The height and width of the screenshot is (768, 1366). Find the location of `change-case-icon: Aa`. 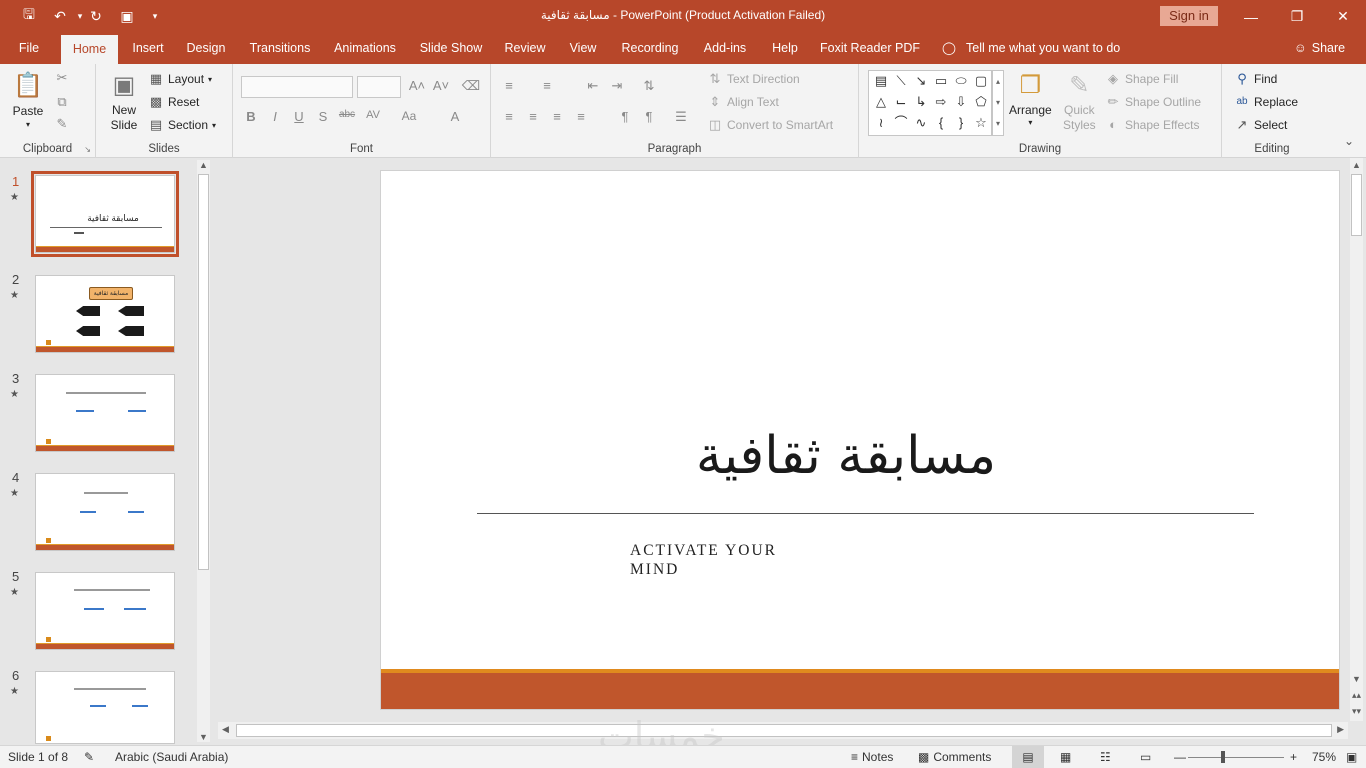

change-case-icon: Aa is located at coordinates (409, 116).